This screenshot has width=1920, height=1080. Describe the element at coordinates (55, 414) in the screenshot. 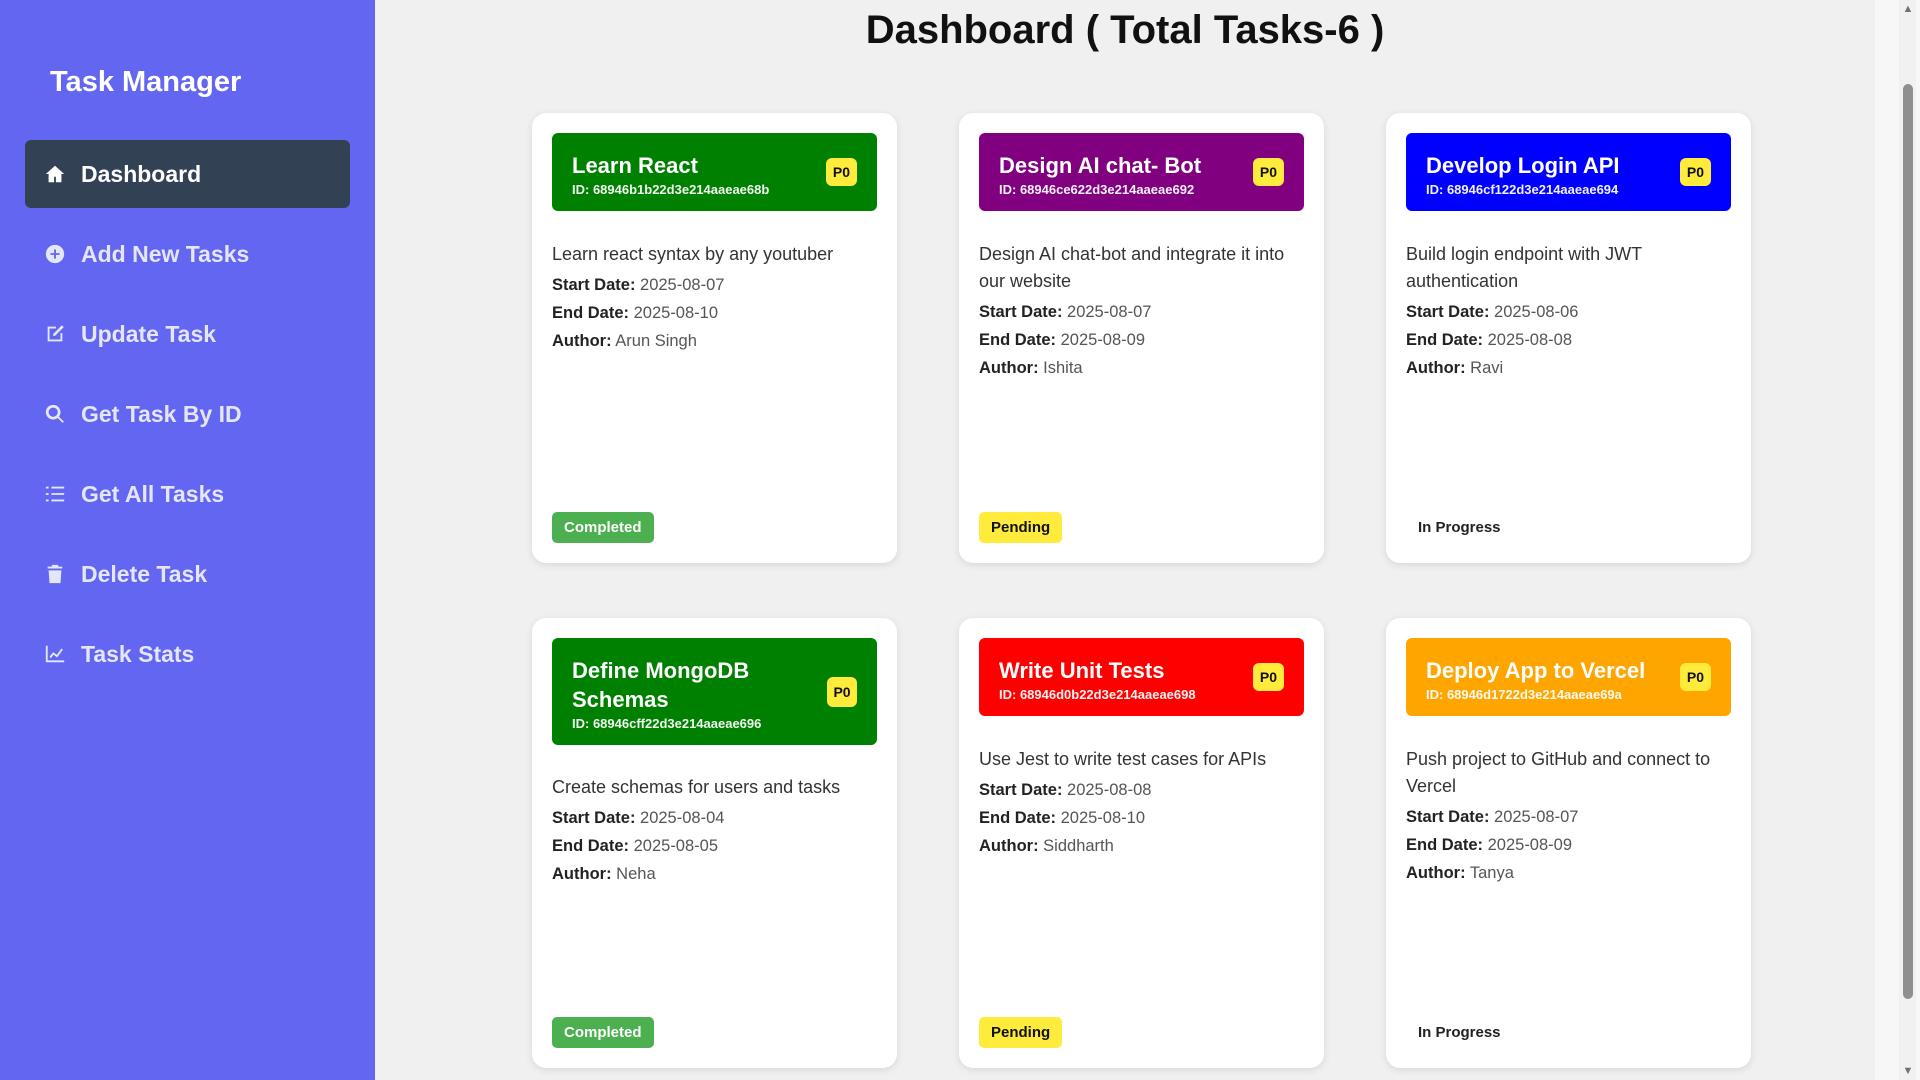

I see `search-icon` at that location.